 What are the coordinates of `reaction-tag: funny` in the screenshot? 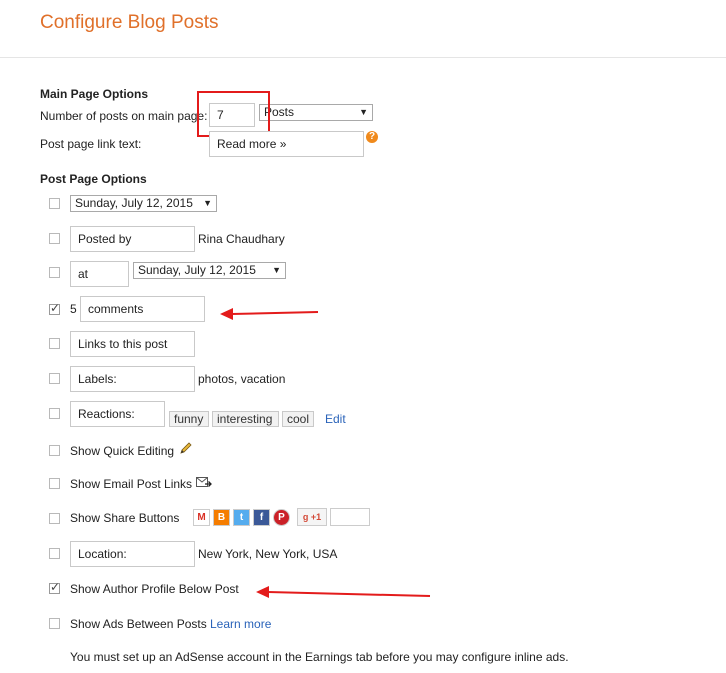 It's located at (189, 419).